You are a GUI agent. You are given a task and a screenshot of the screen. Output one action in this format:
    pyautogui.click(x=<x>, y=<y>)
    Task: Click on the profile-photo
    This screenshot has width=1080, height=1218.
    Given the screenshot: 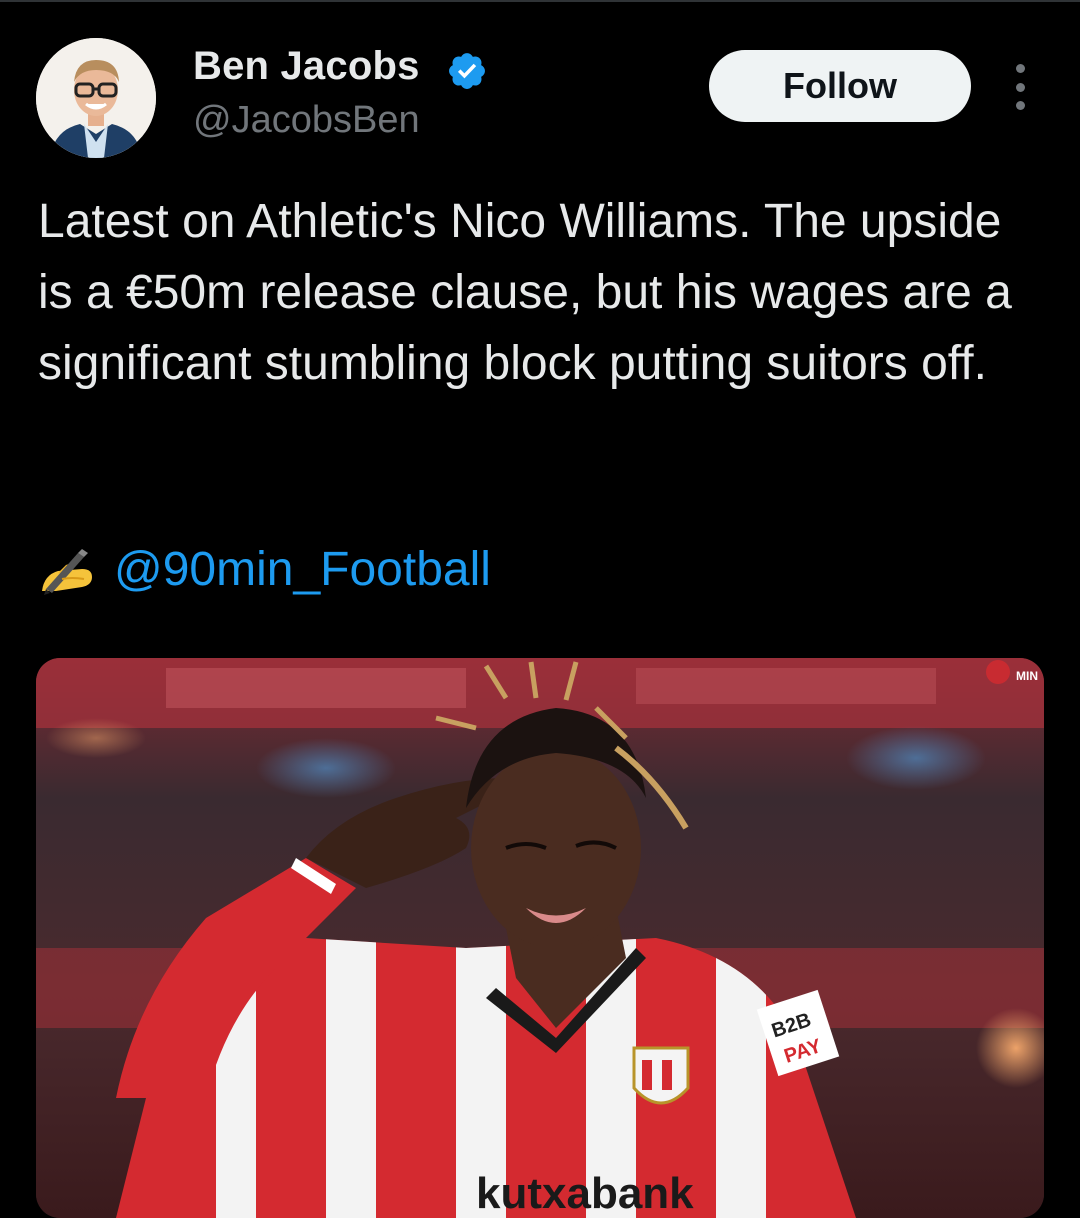 What is the action you would take?
    pyautogui.click(x=96, y=98)
    